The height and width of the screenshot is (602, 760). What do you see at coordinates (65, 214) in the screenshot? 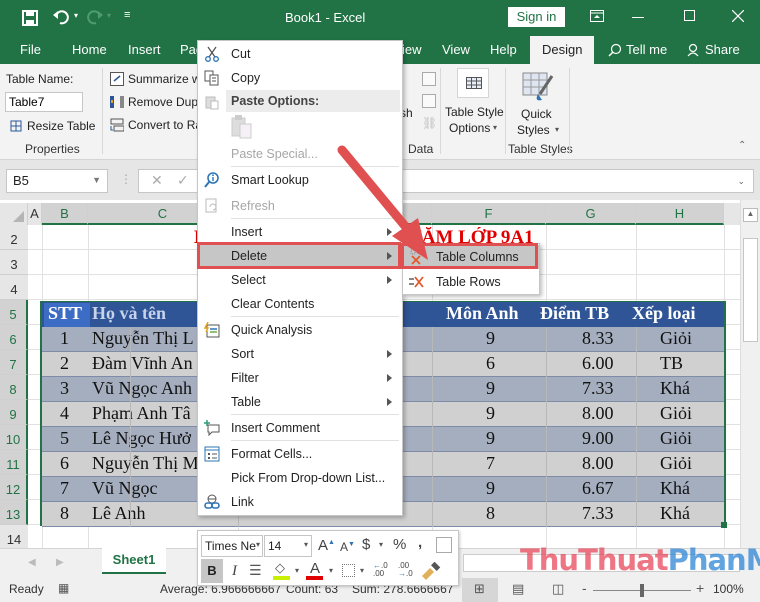
I see `column-header-b: B` at bounding box center [65, 214].